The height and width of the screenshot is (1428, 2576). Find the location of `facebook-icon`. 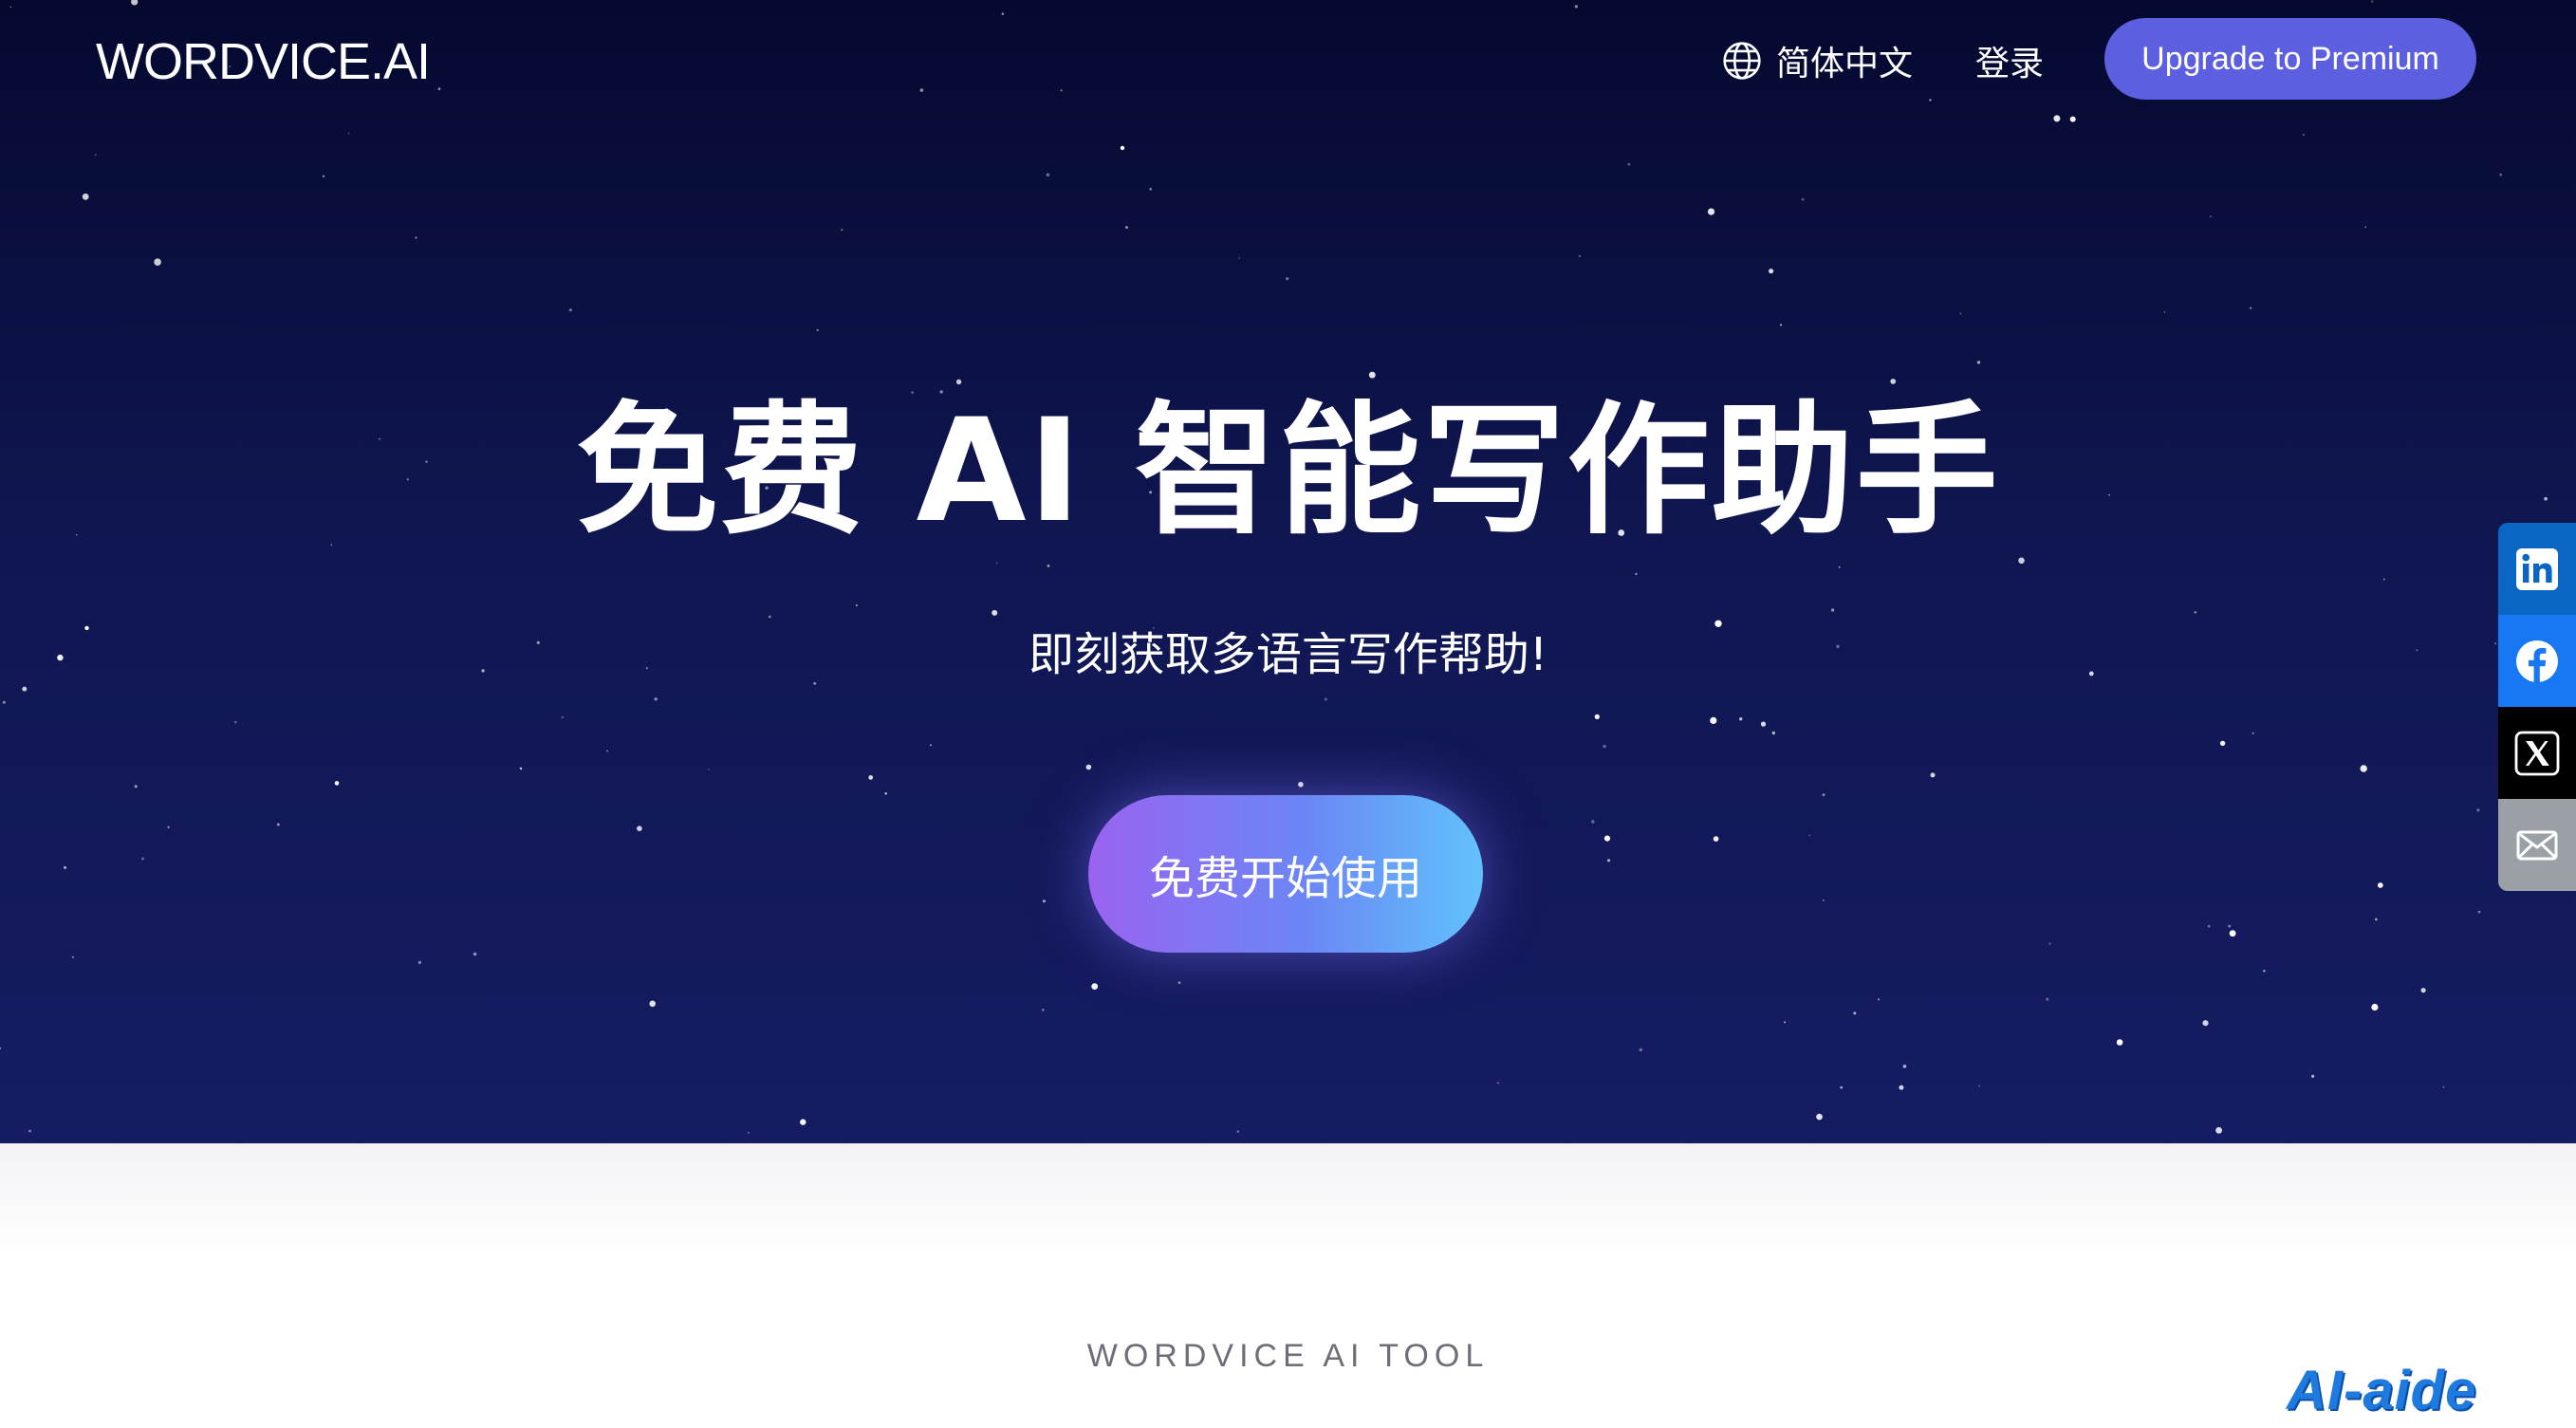

facebook-icon is located at coordinates (2537, 661).